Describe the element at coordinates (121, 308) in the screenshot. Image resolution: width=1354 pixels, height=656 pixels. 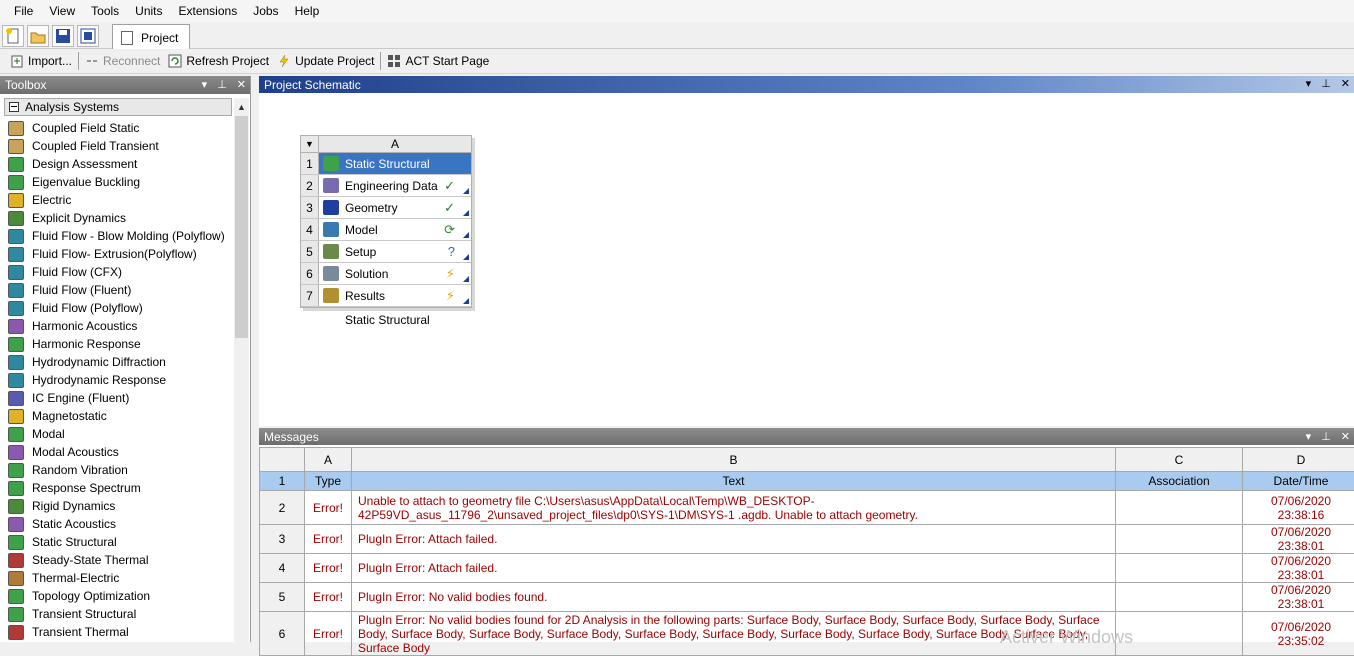
I see `toolbox-item: Fluid Flow (Polyflow)` at that location.